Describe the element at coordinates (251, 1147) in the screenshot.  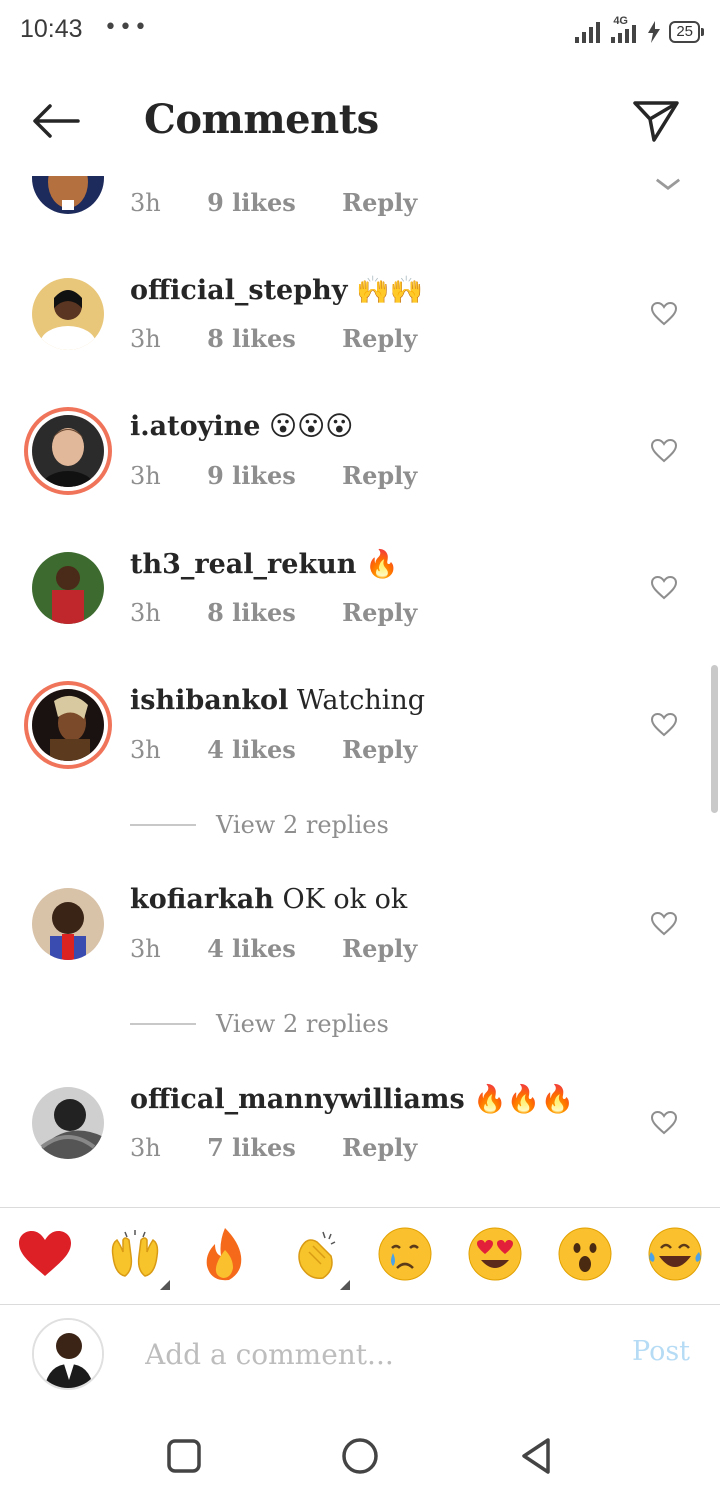
I see `comment-likes: 7 likes` at that location.